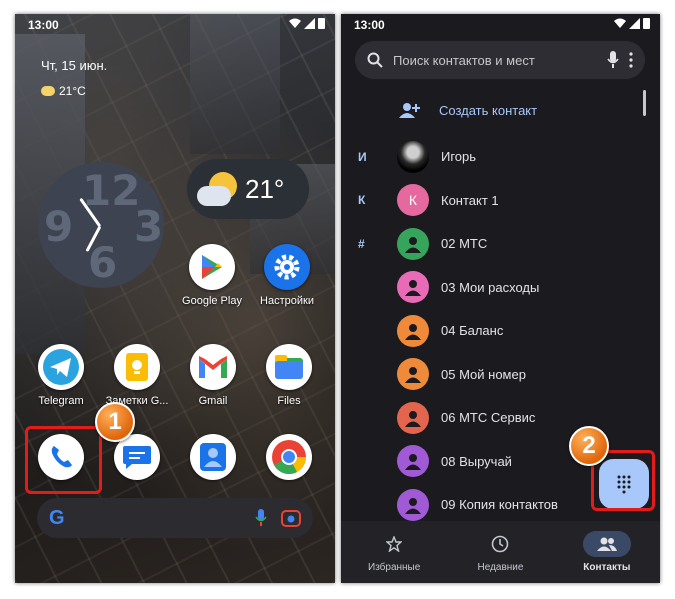 The image size is (675, 599). What do you see at coordinates (212, 301) in the screenshot?
I see `app-label: Google Play` at bounding box center [212, 301].